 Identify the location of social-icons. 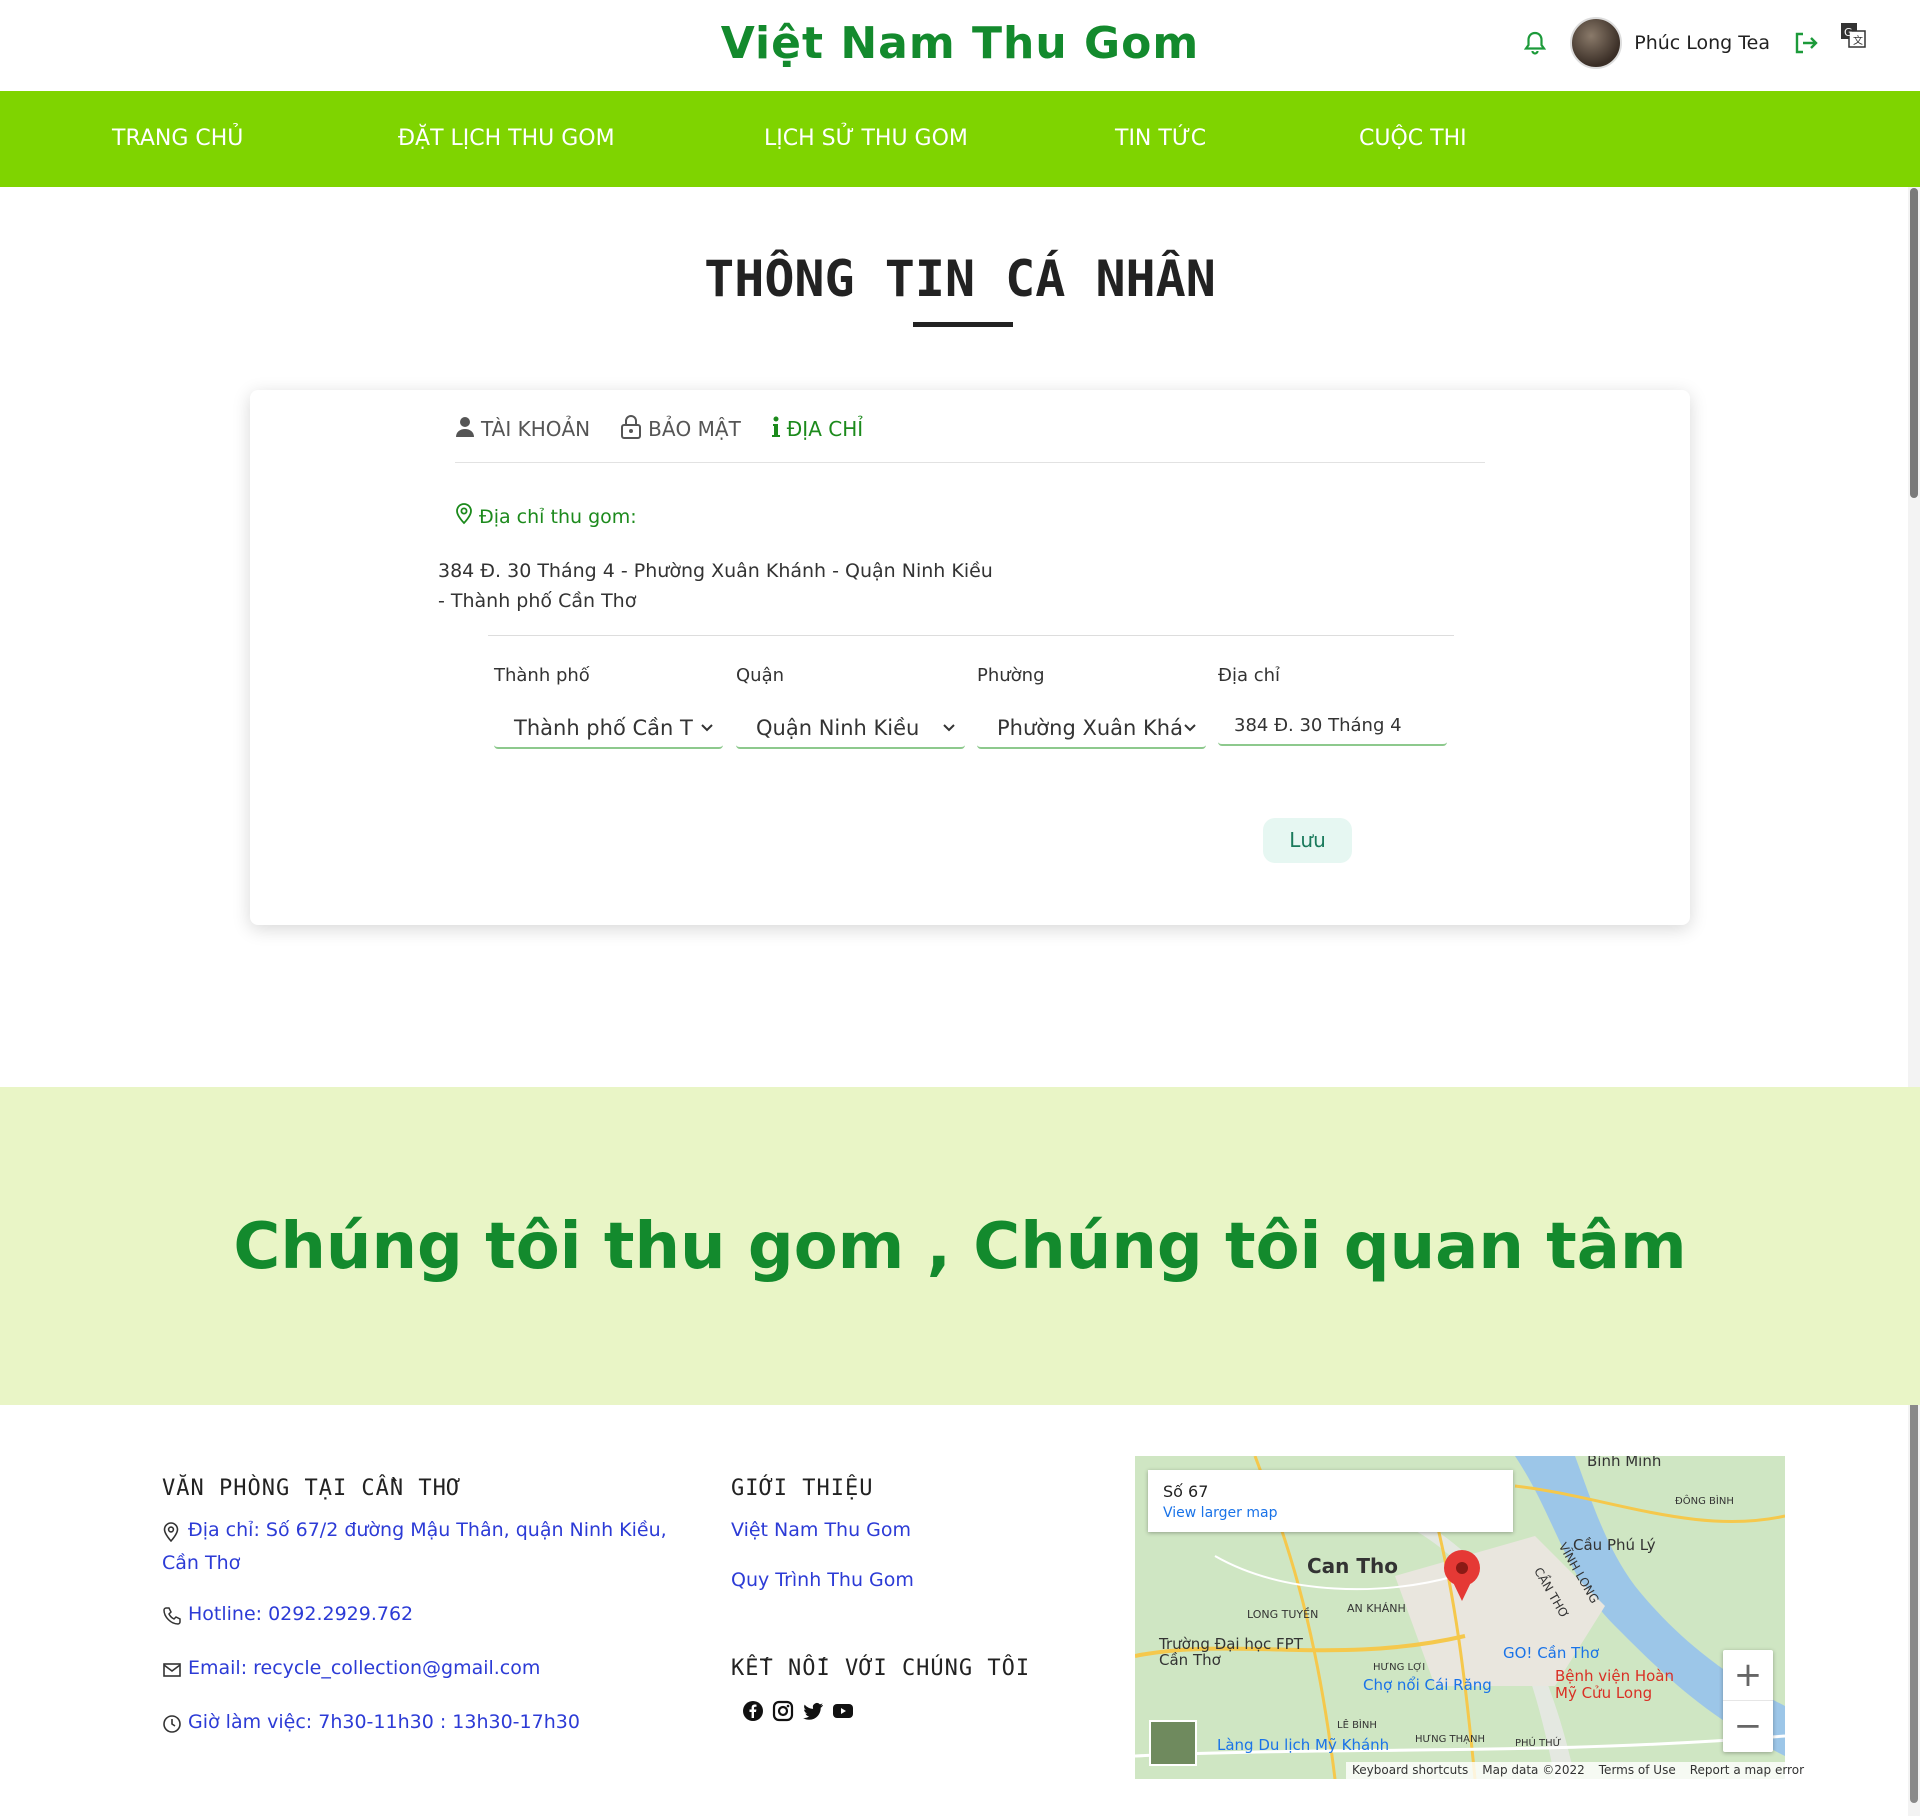
(798, 1711).